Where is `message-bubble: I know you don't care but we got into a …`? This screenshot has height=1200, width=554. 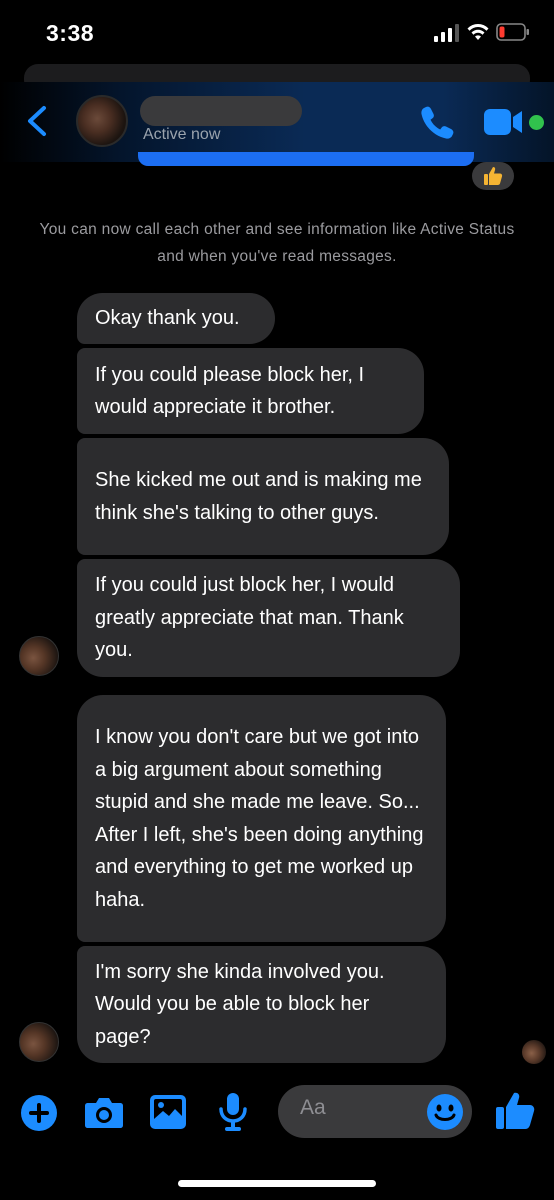 message-bubble: I know you don't care but we got into a … is located at coordinates (261, 818).